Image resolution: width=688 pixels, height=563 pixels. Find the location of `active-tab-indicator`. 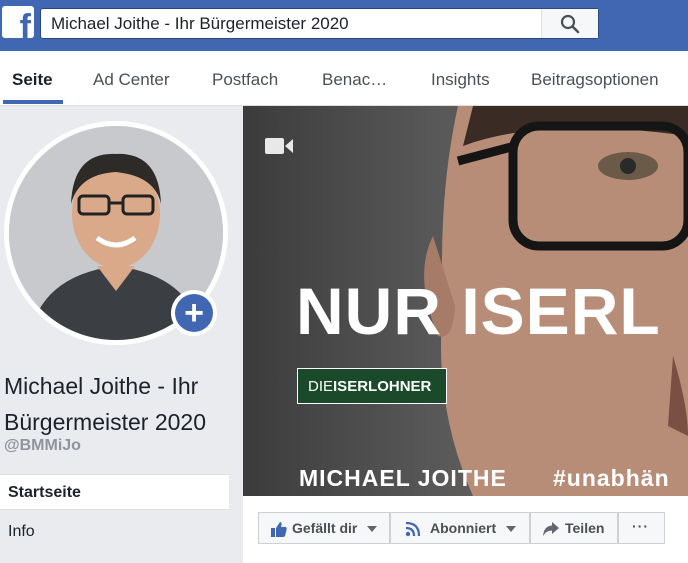

active-tab-indicator is located at coordinates (33, 102).